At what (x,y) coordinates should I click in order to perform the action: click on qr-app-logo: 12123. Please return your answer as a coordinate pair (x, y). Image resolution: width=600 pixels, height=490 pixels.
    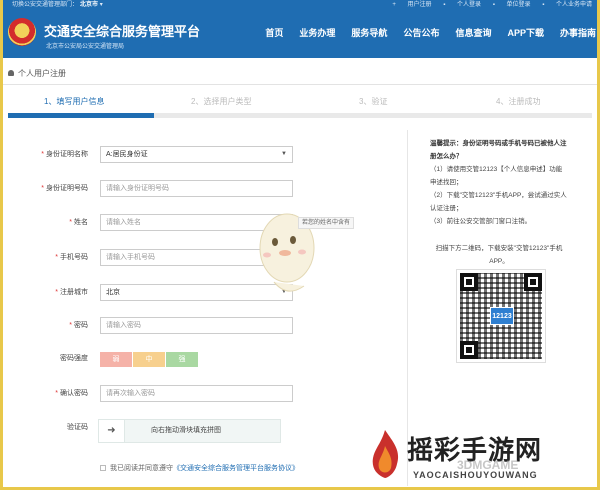
    Looking at the image, I should click on (502, 316).